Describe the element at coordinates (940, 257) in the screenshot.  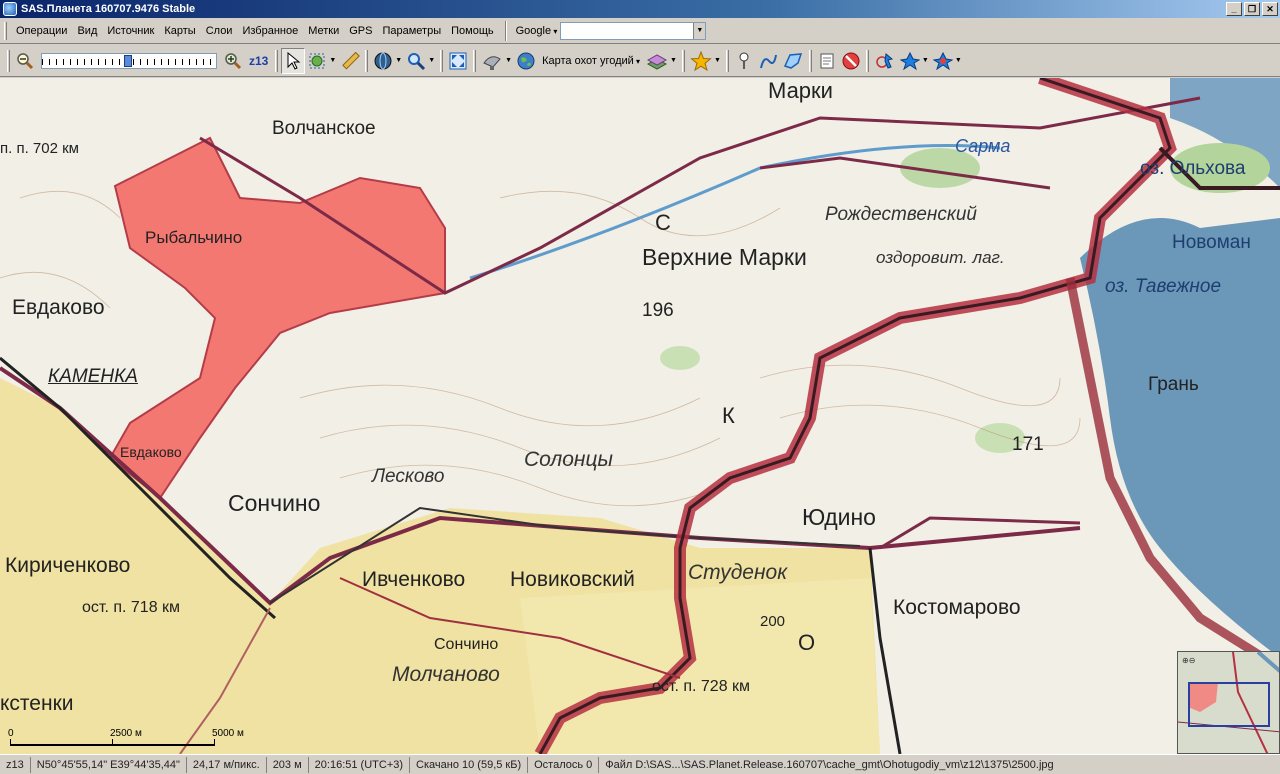
I see `map-label-ozdorov: оздоровит. лаг.` at that location.